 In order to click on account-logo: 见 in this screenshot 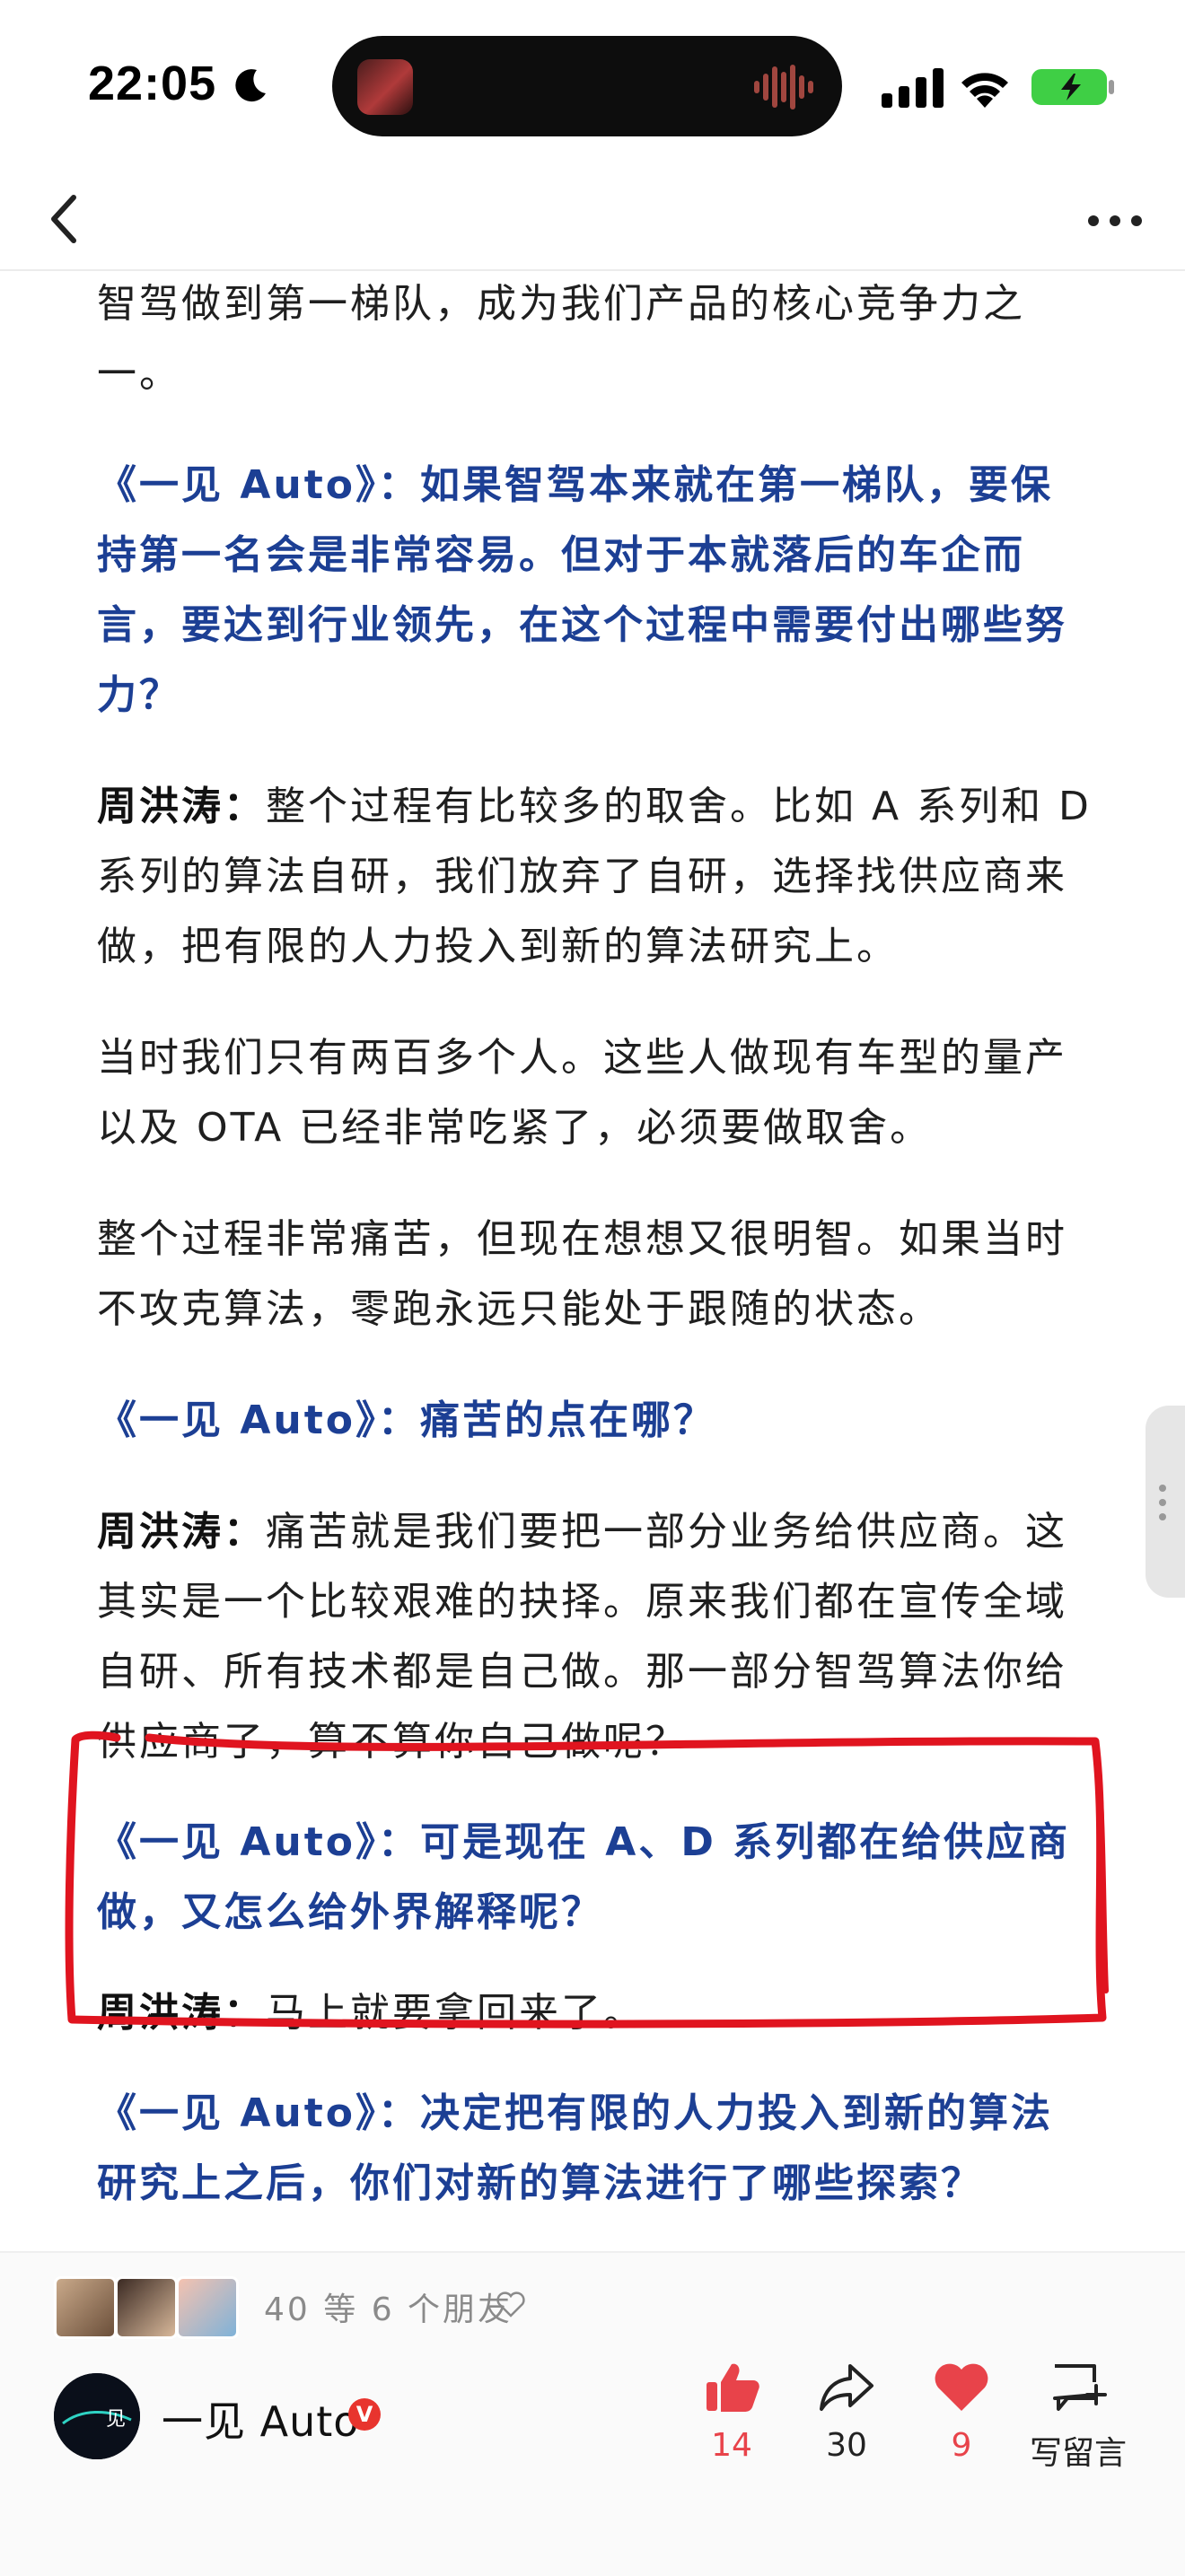, I will do `click(97, 2416)`.